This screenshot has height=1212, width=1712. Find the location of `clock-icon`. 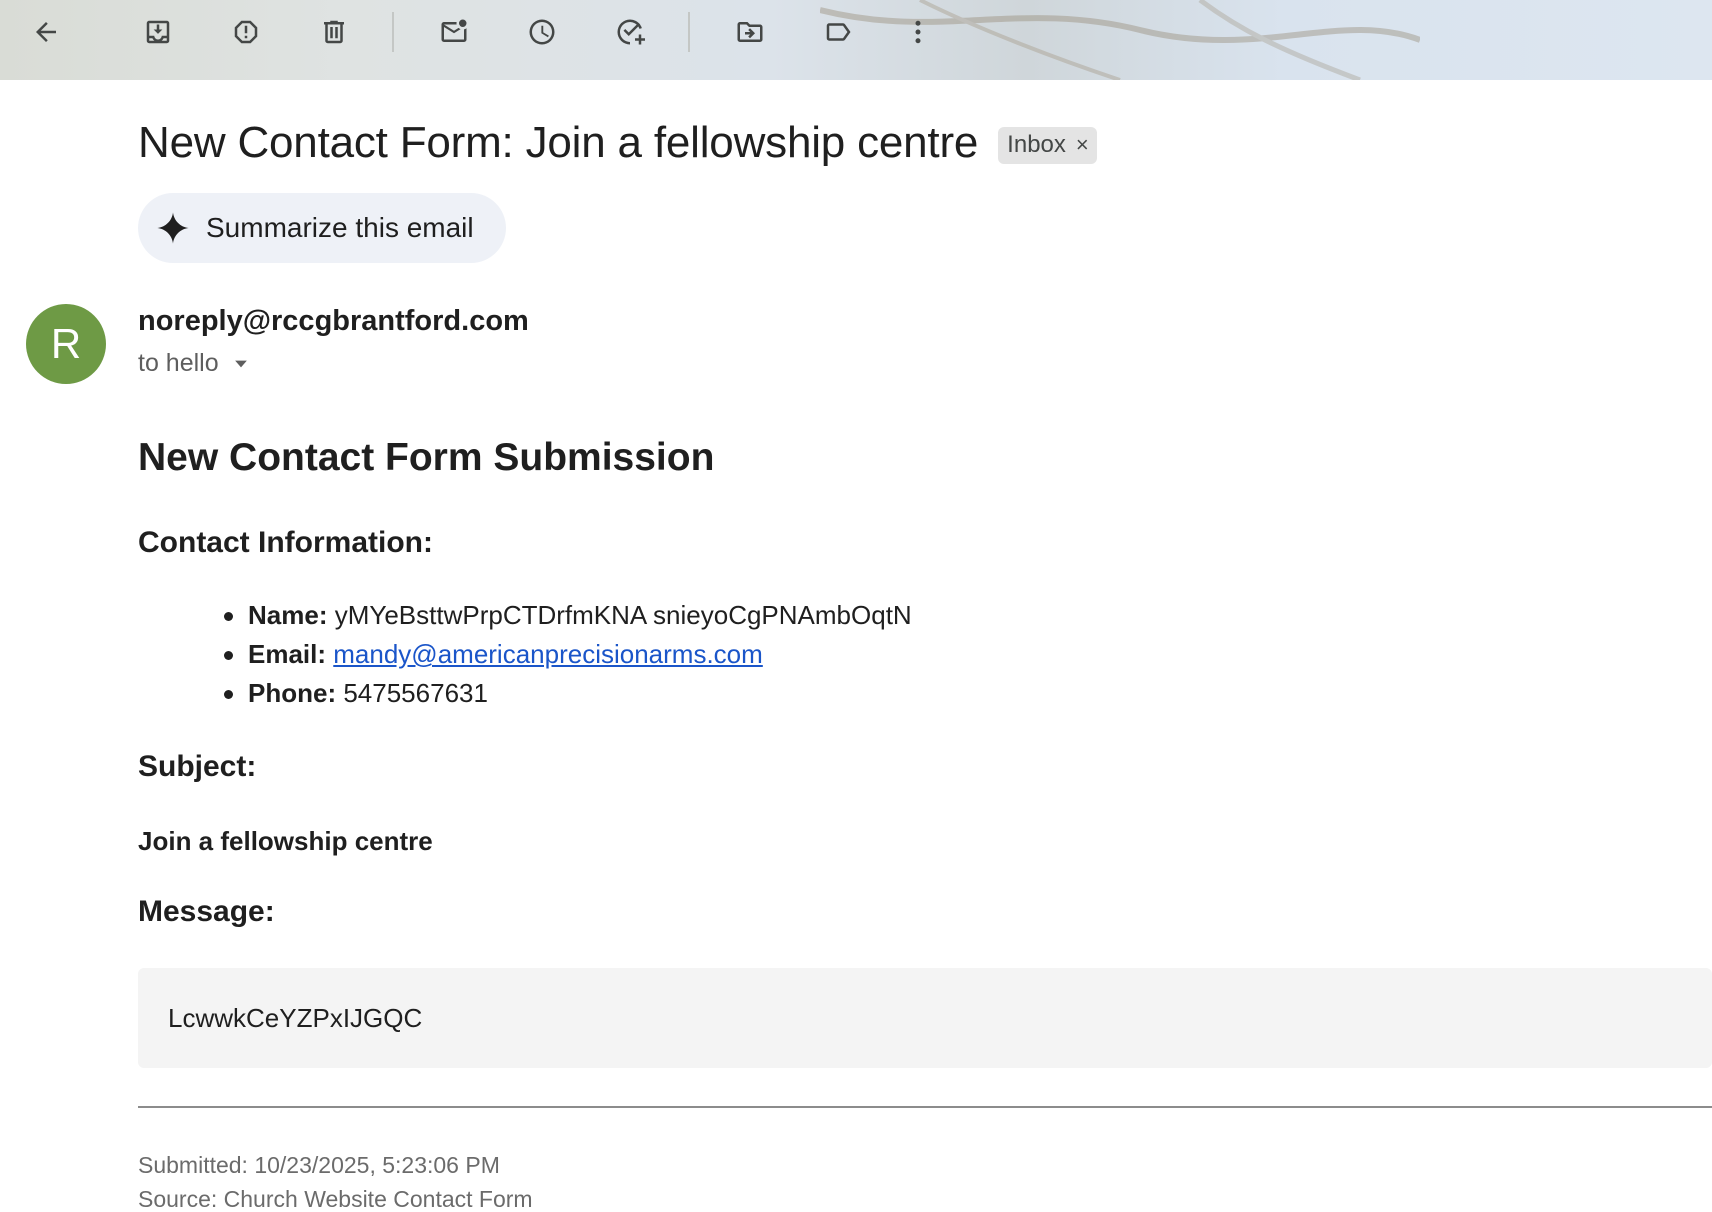

clock-icon is located at coordinates (542, 32).